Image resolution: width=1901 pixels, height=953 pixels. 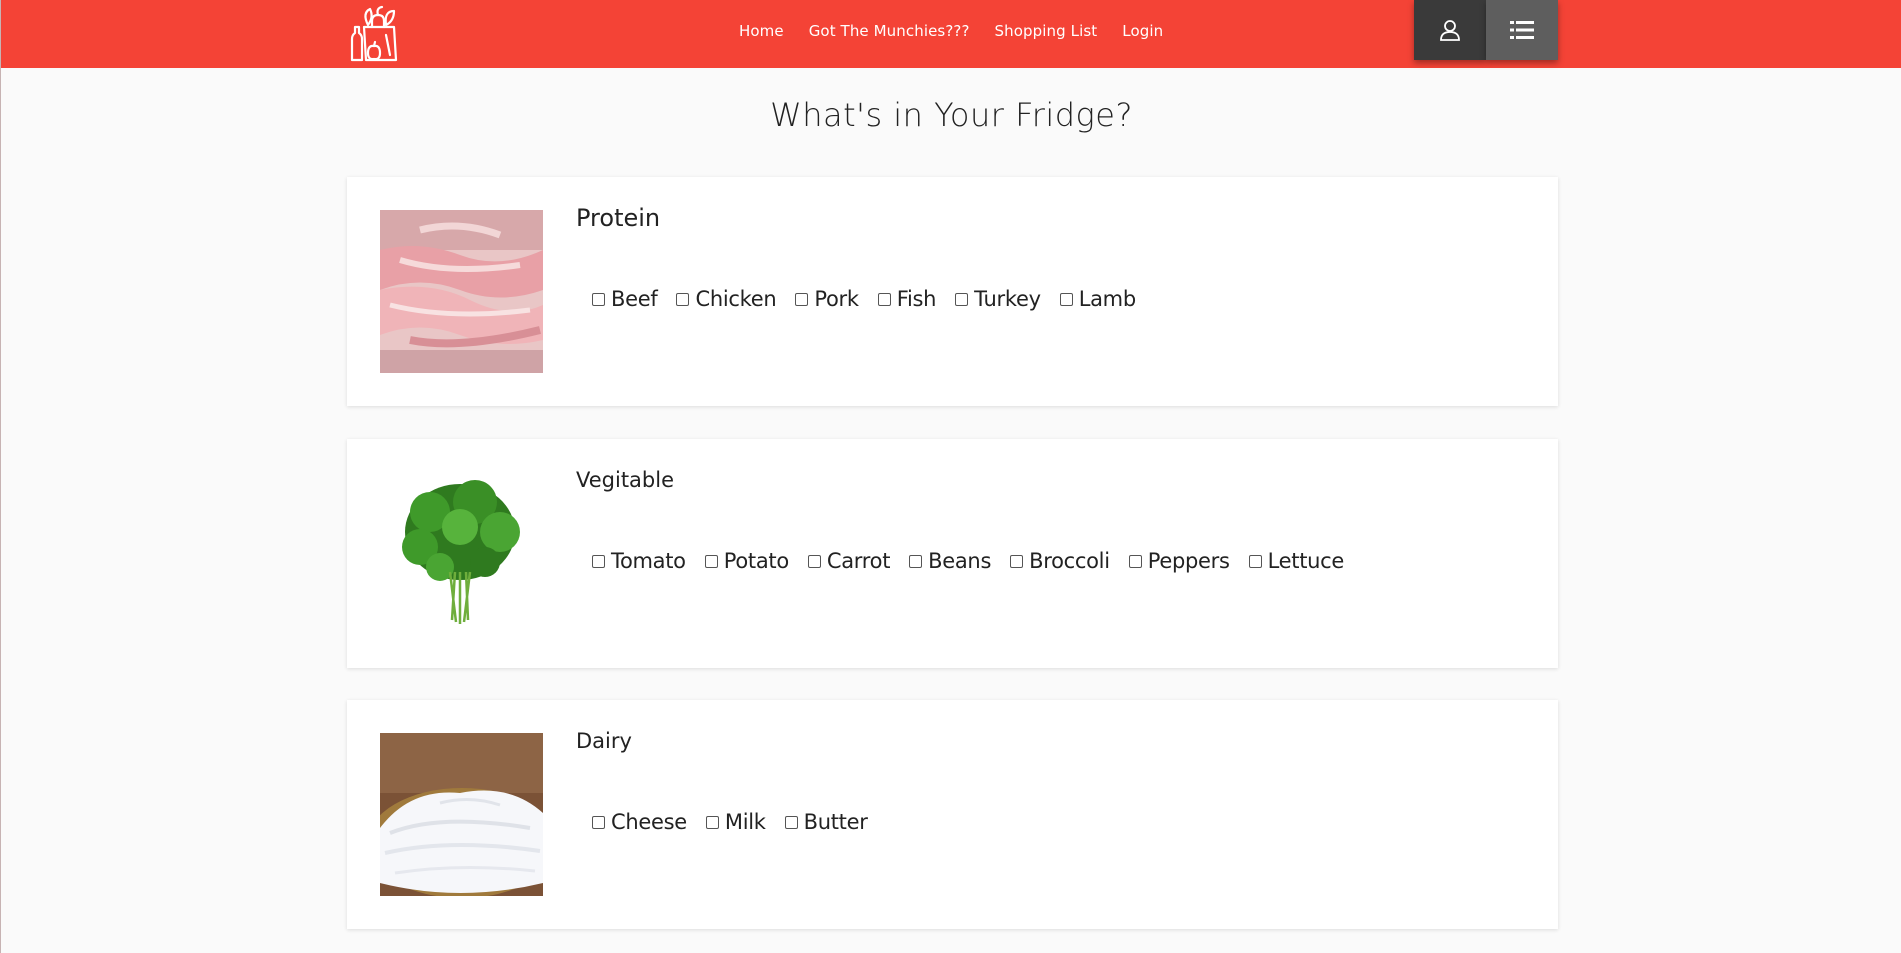 What do you see at coordinates (461, 553) in the screenshot?
I see `parsley-bunch-image` at bounding box center [461, 553].